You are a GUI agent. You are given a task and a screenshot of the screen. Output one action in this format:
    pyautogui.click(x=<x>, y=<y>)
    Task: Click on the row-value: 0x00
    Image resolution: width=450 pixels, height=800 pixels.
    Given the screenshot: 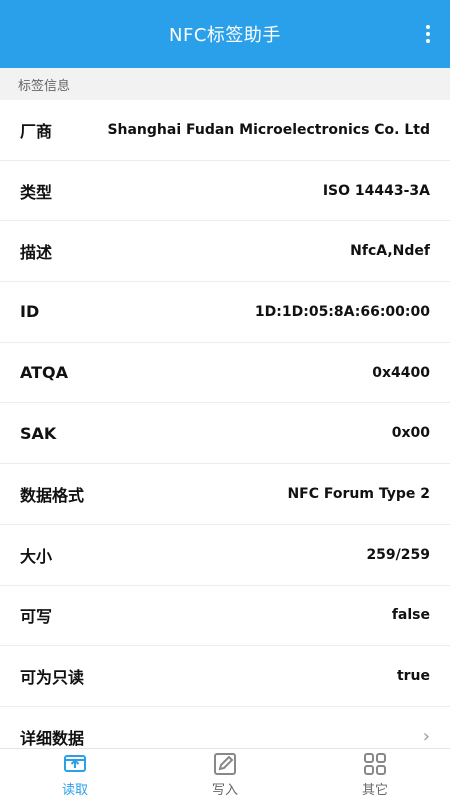 What is the action you would take?
    pyautogui.click(x=410, y=433)
    